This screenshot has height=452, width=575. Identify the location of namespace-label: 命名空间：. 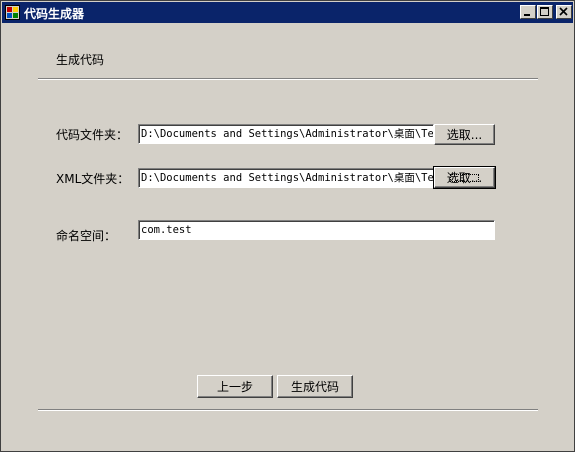
(86, 236).